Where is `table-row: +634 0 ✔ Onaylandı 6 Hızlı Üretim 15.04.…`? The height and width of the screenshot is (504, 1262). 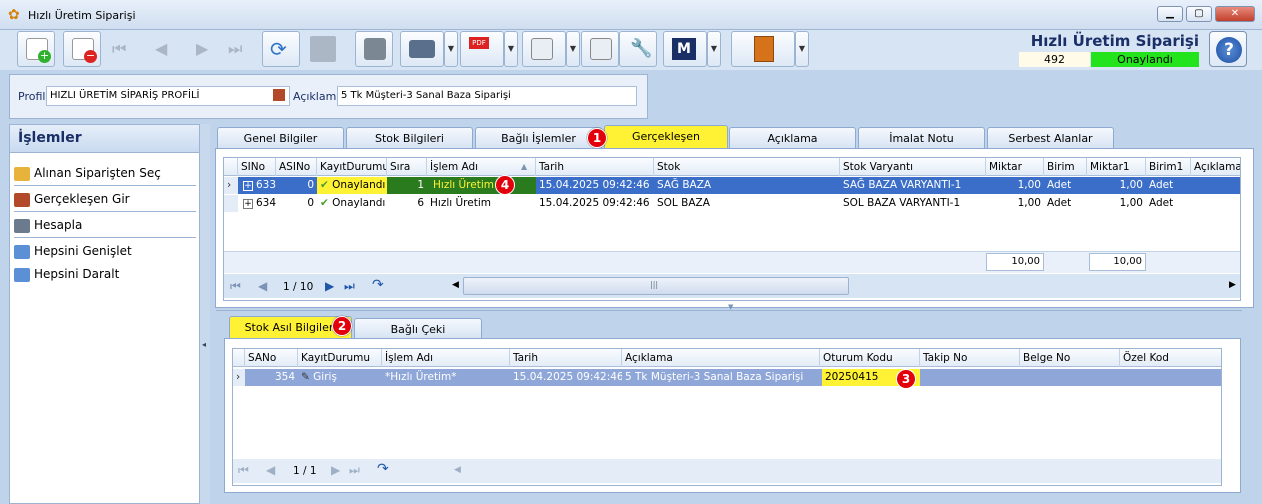 table-row: +634 0 ✔ Onaylandı 6 Hızlı Üretim 15.04.… is located at coordinates (732, 203).